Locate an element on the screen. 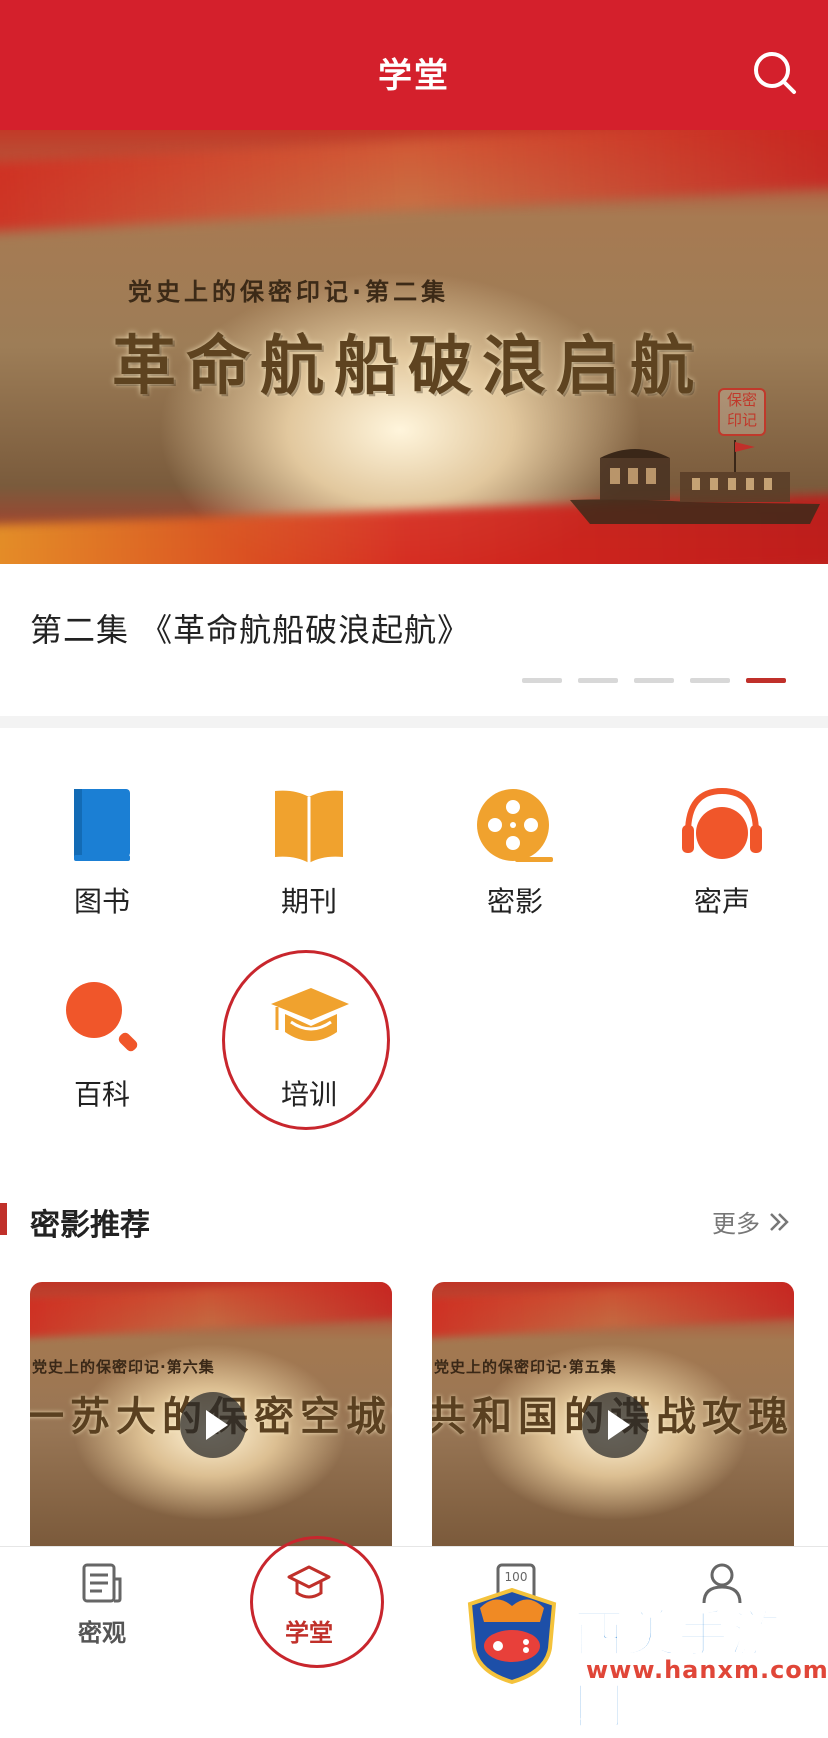  more-link: 更多 is located at coordinates (752, 1221).